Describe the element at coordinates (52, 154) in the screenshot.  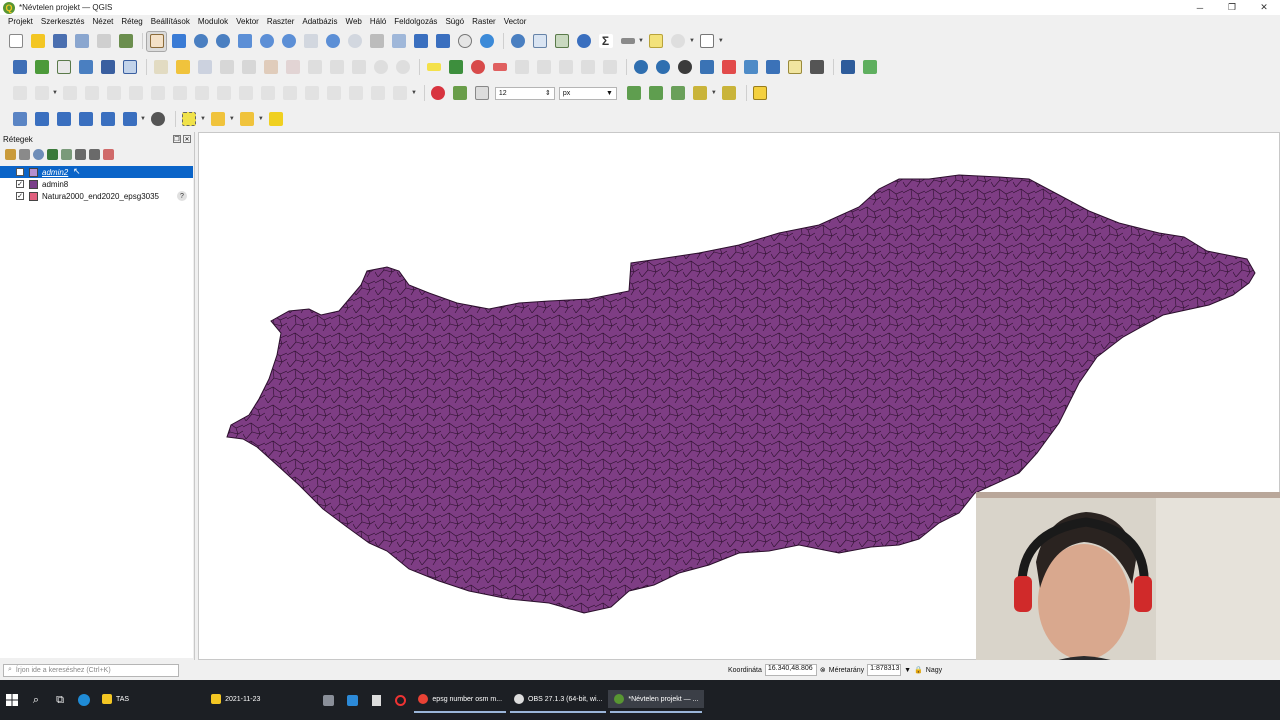
I see `filter-icon` at that location.